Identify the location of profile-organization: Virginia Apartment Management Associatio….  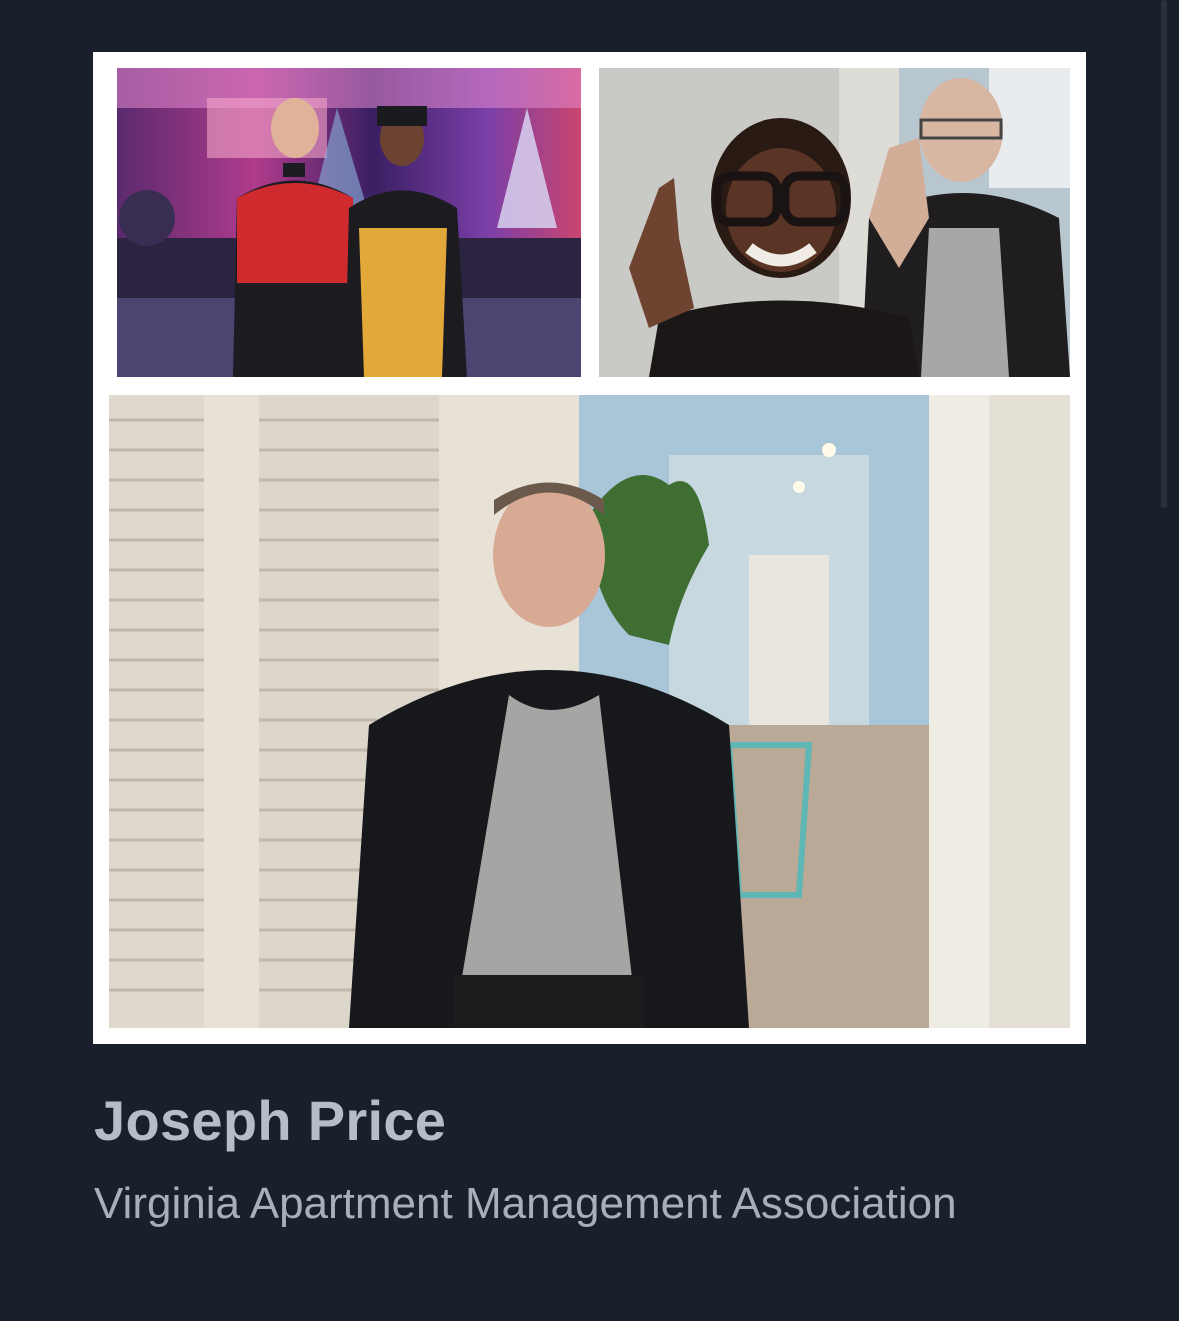
(525, 1203).